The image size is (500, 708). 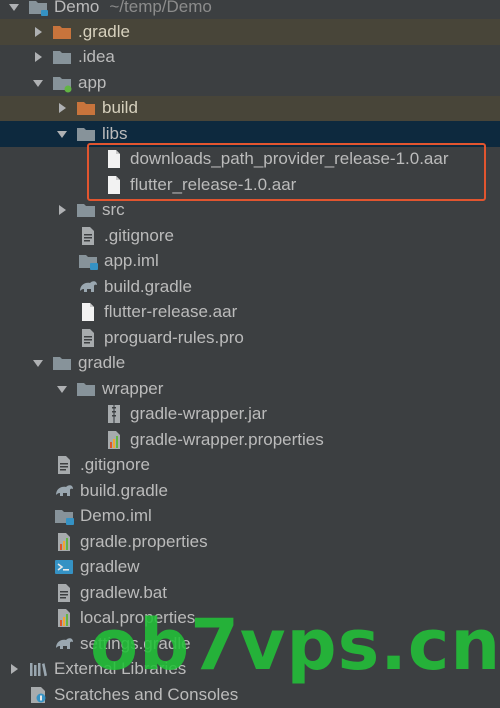 What do you see at coordinates (114, 414) in the screenshot?
I see `archive-icon` at bounding box center [114, 414].